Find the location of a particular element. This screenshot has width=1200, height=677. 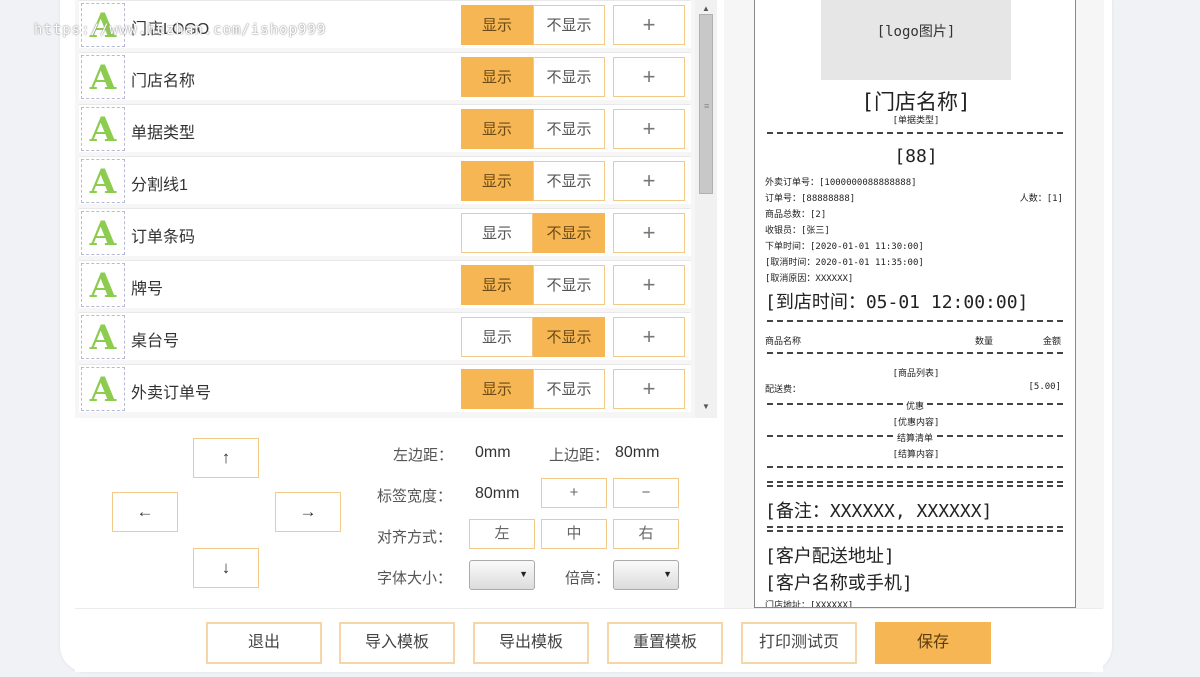

move-down-button: ↓ is located at coordinates (226, 568).